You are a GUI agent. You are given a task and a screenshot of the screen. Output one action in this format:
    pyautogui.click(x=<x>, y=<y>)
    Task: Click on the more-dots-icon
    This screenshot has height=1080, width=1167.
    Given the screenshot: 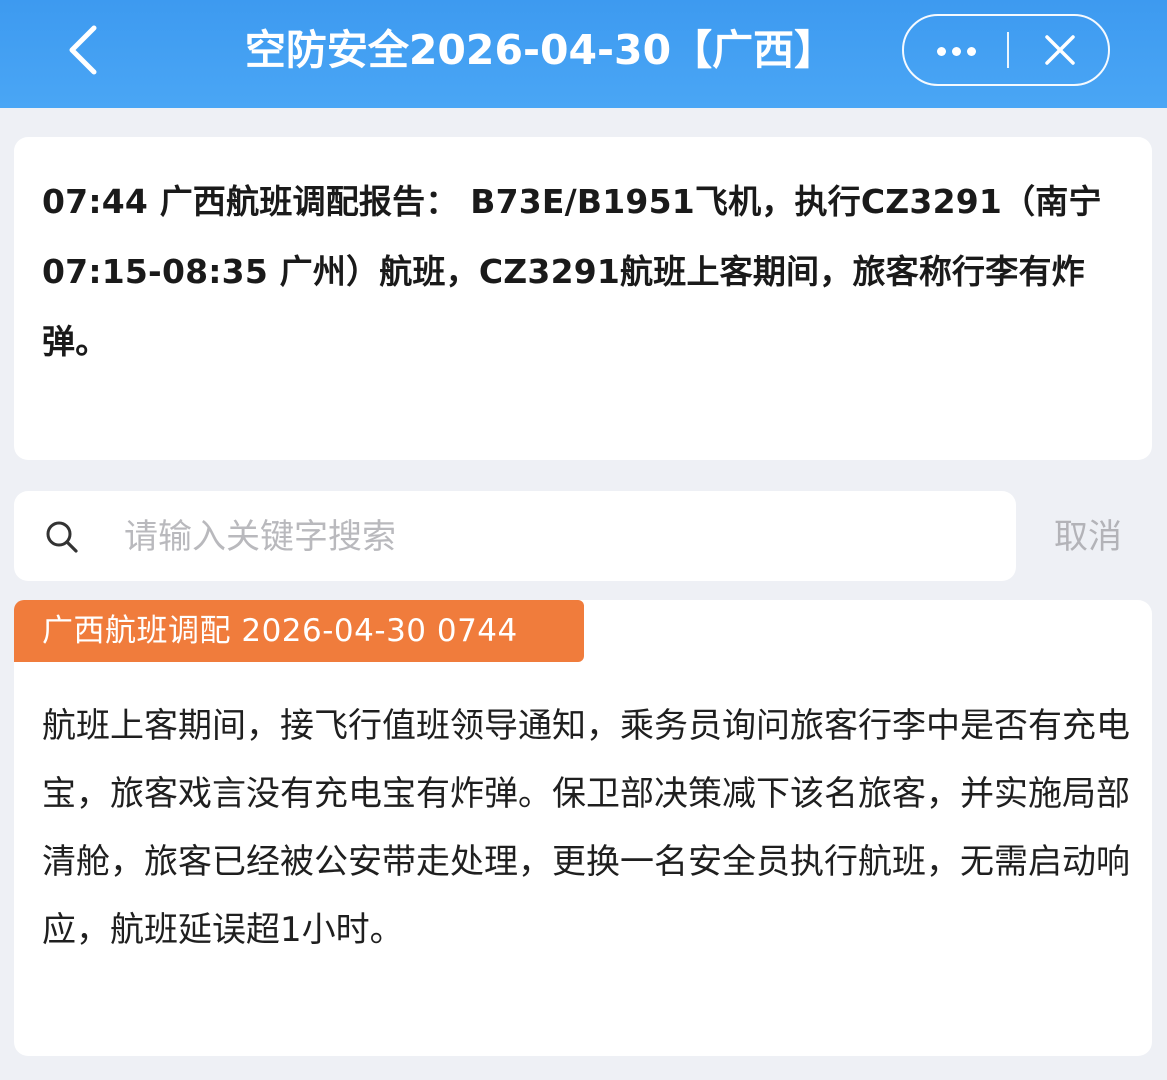 What is the action you would take?
    pyautogui.click(x=956, y=50)
    